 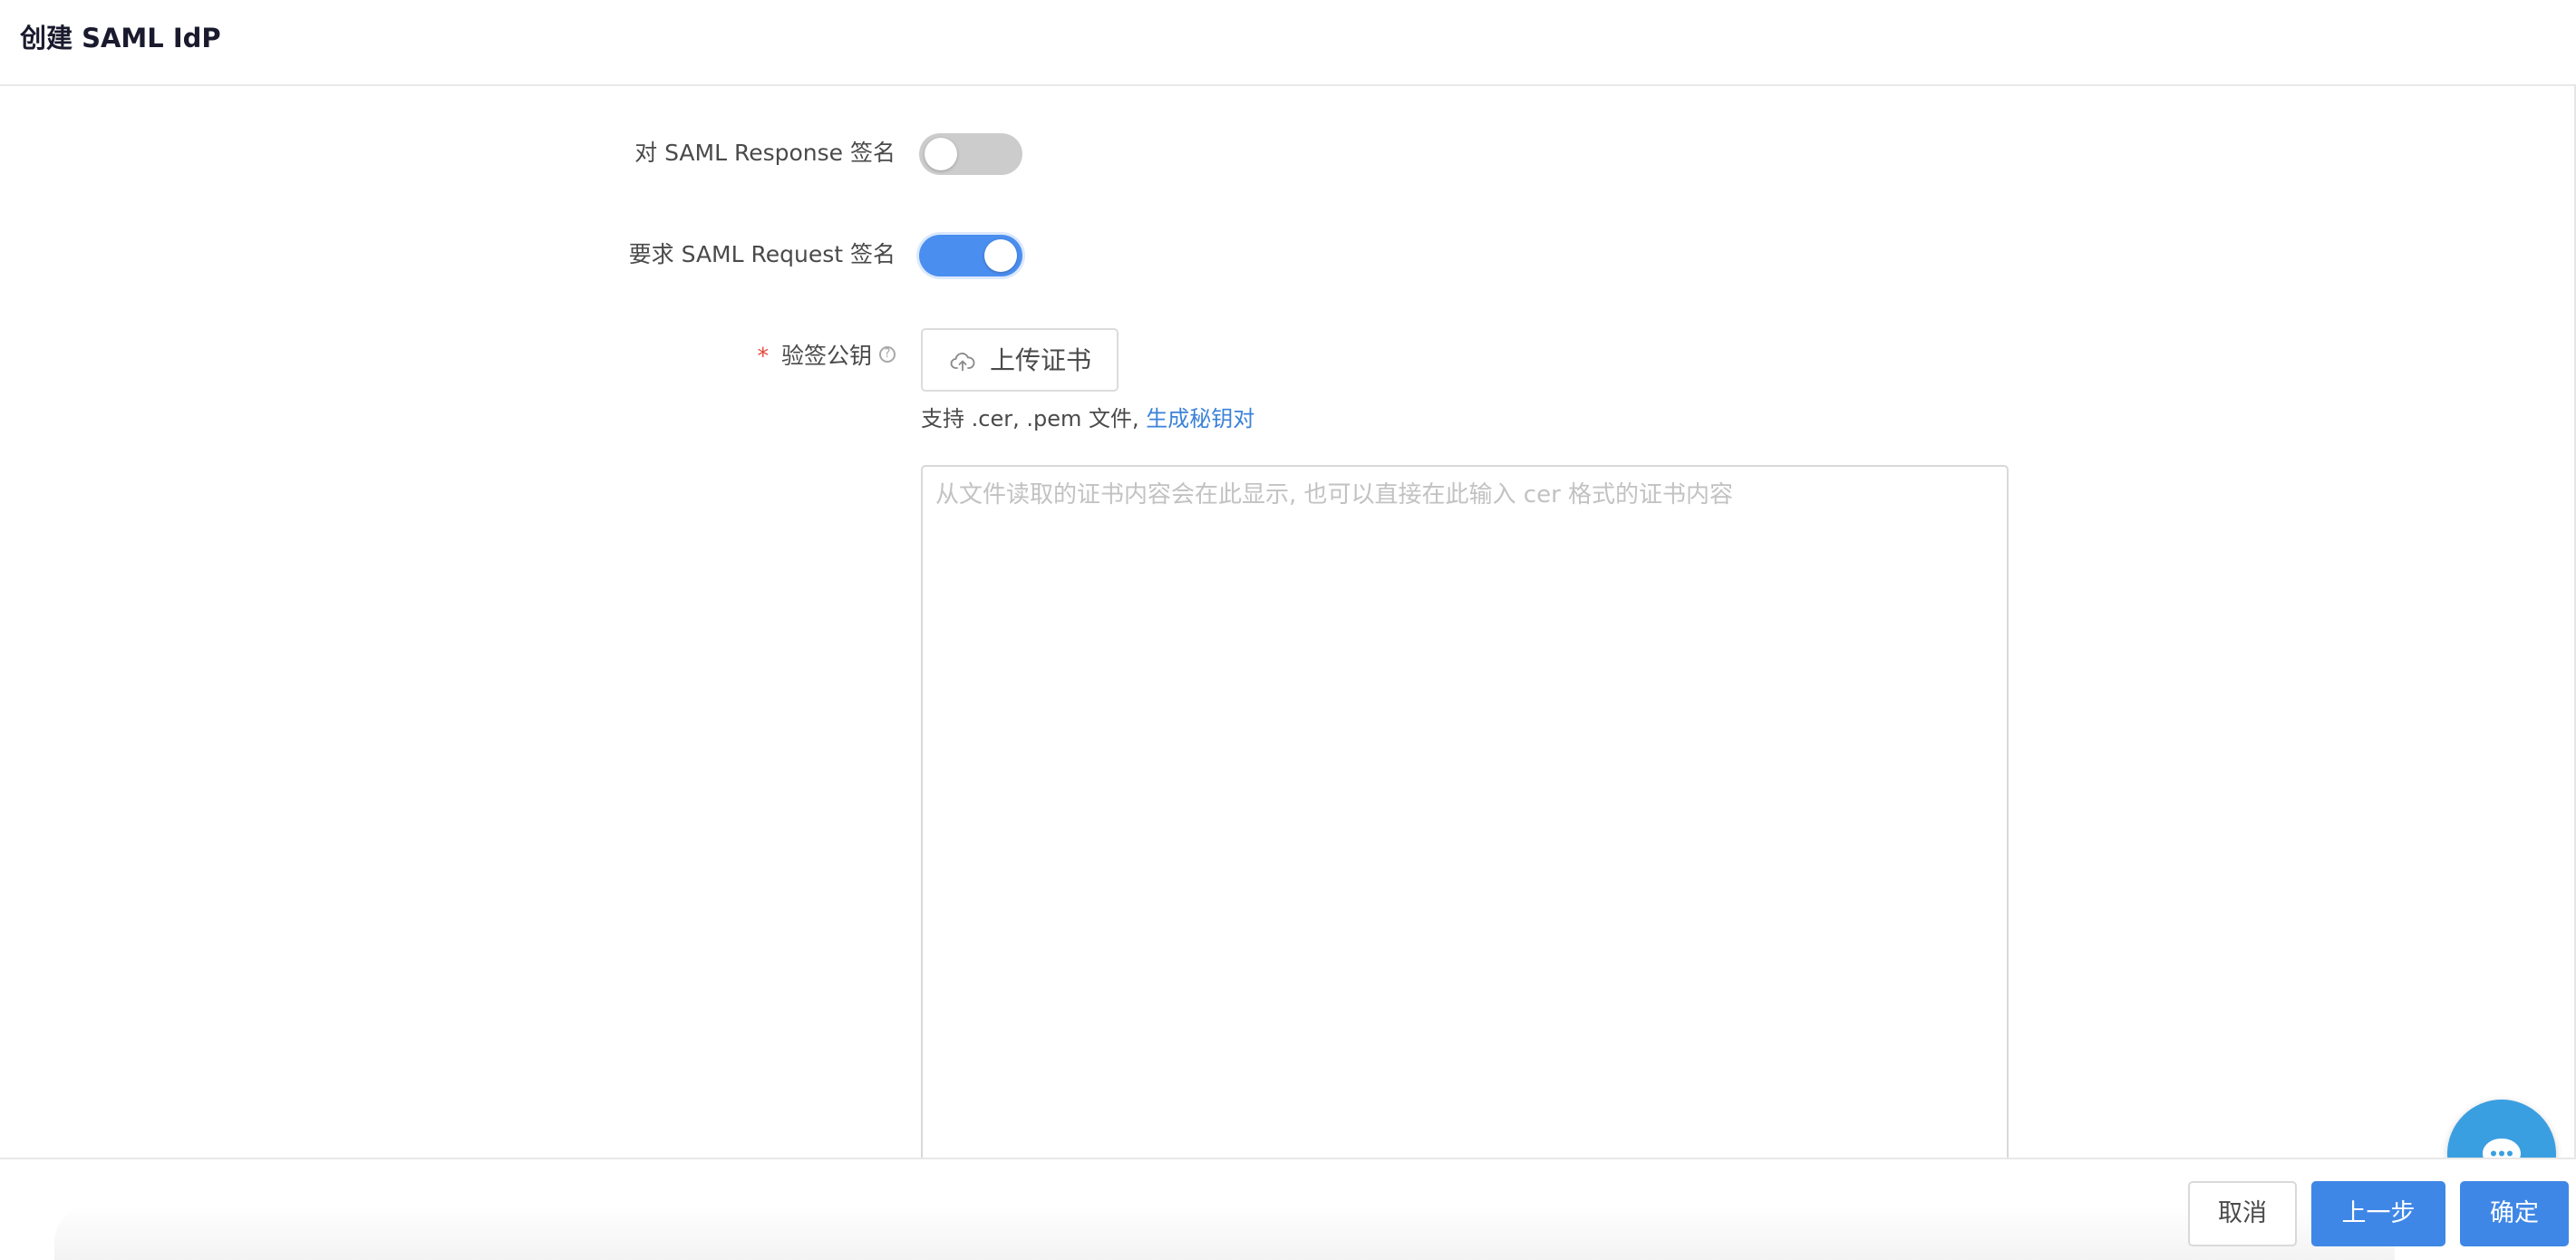 What do you see at coordinates (2378, 1213) in the screenshot?
I see `previous-step-button: 上一步` at bounding box center [2378, 1213].